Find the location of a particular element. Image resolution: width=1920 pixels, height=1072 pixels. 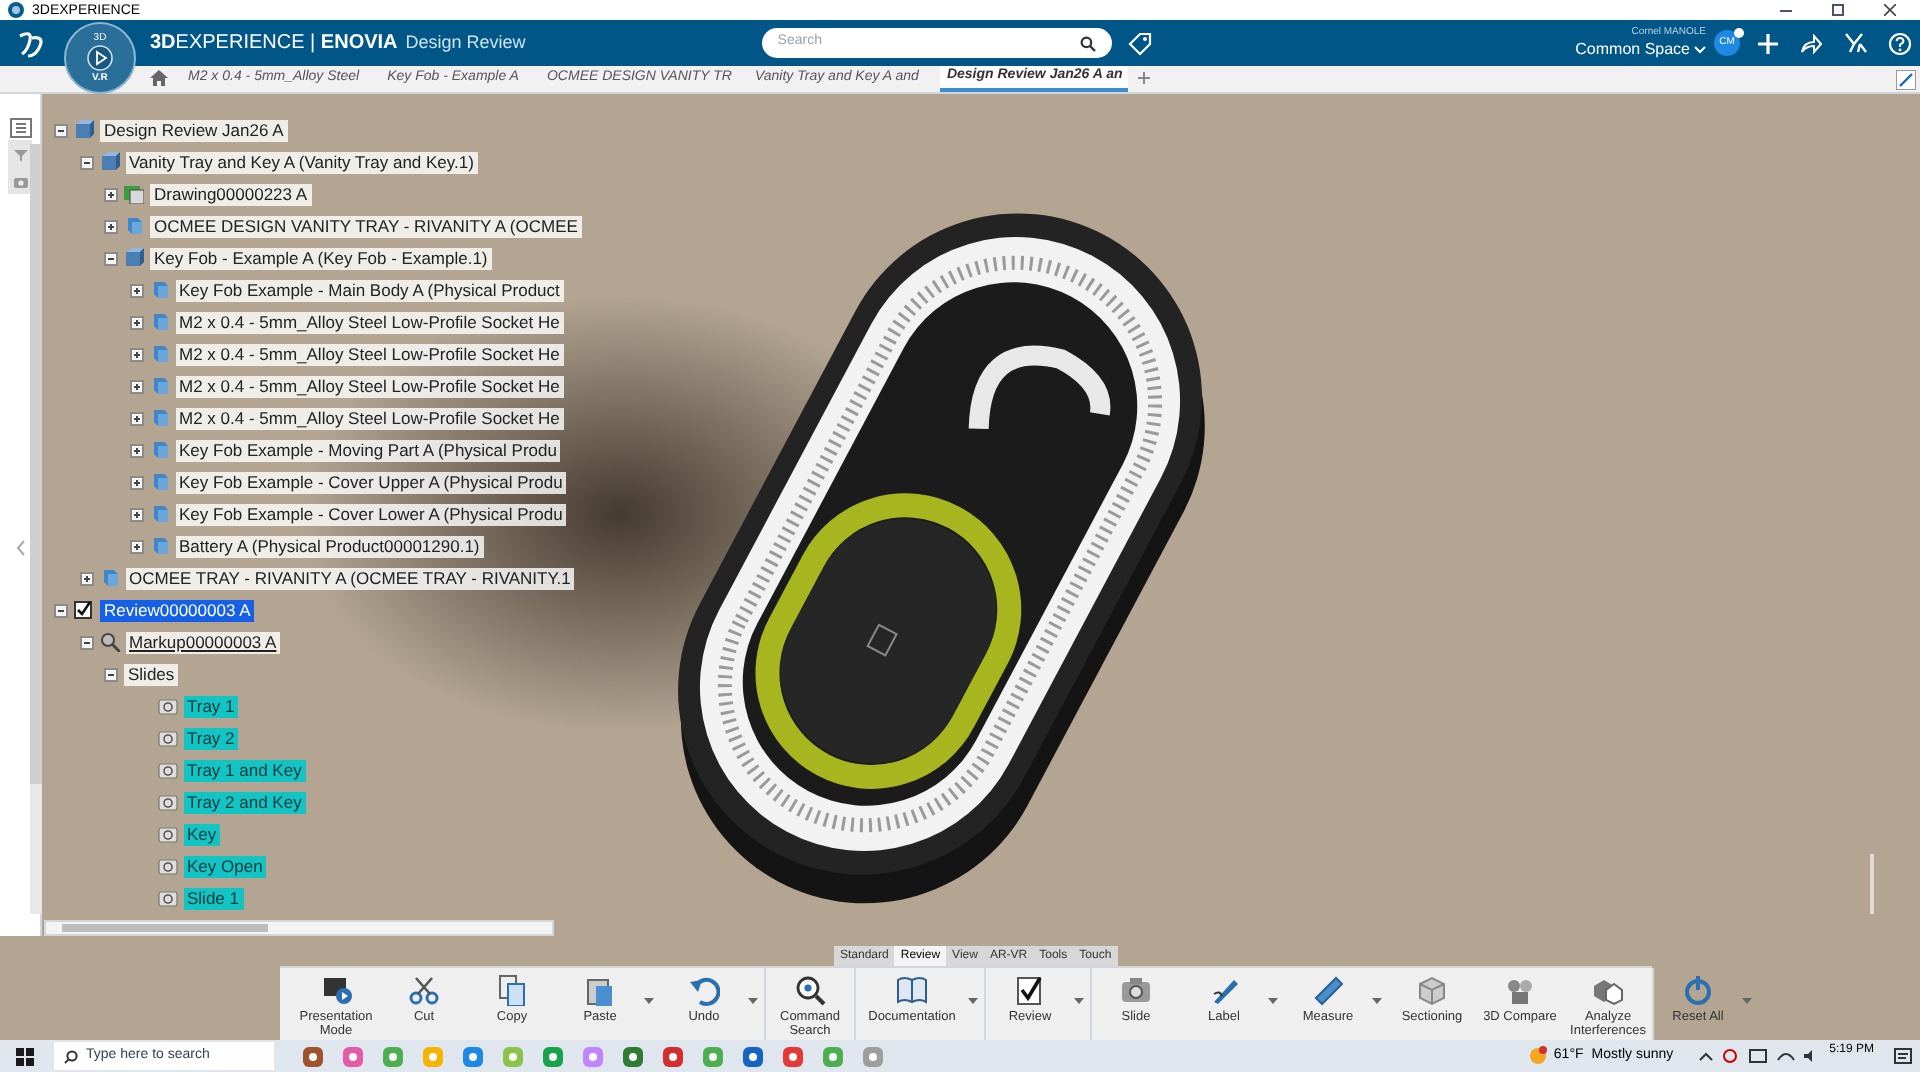

magnifier-icon is located at coordinates (109, 642).